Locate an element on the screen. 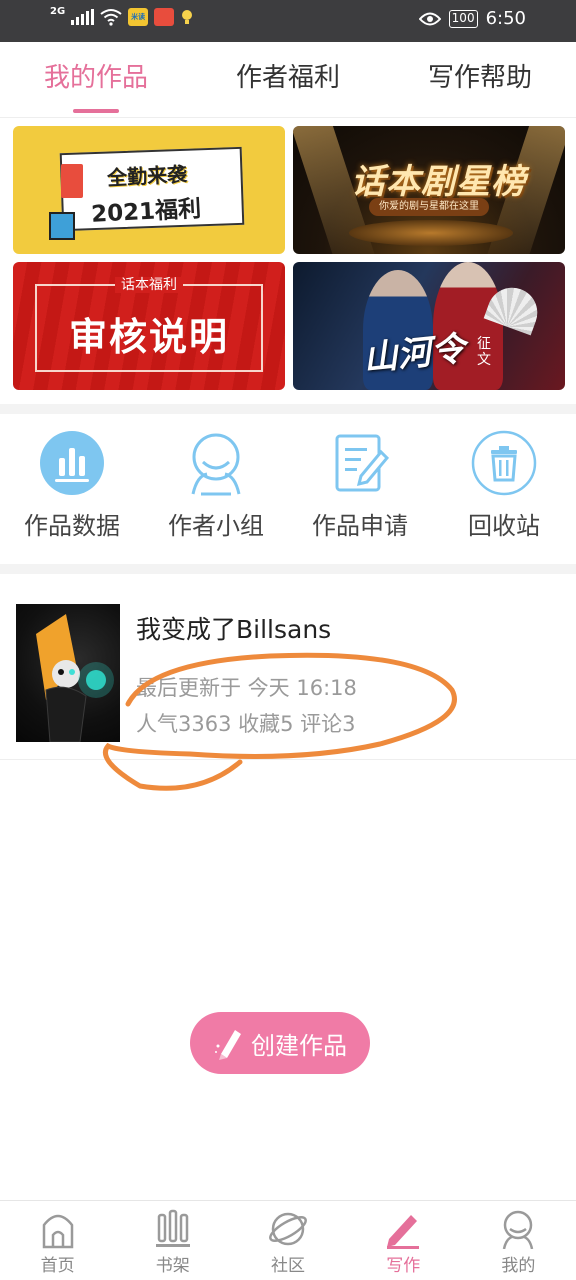 This screenshot has height=1280, width=576. create-work-button: 创建作品 is located at coordinates (280, 1043).